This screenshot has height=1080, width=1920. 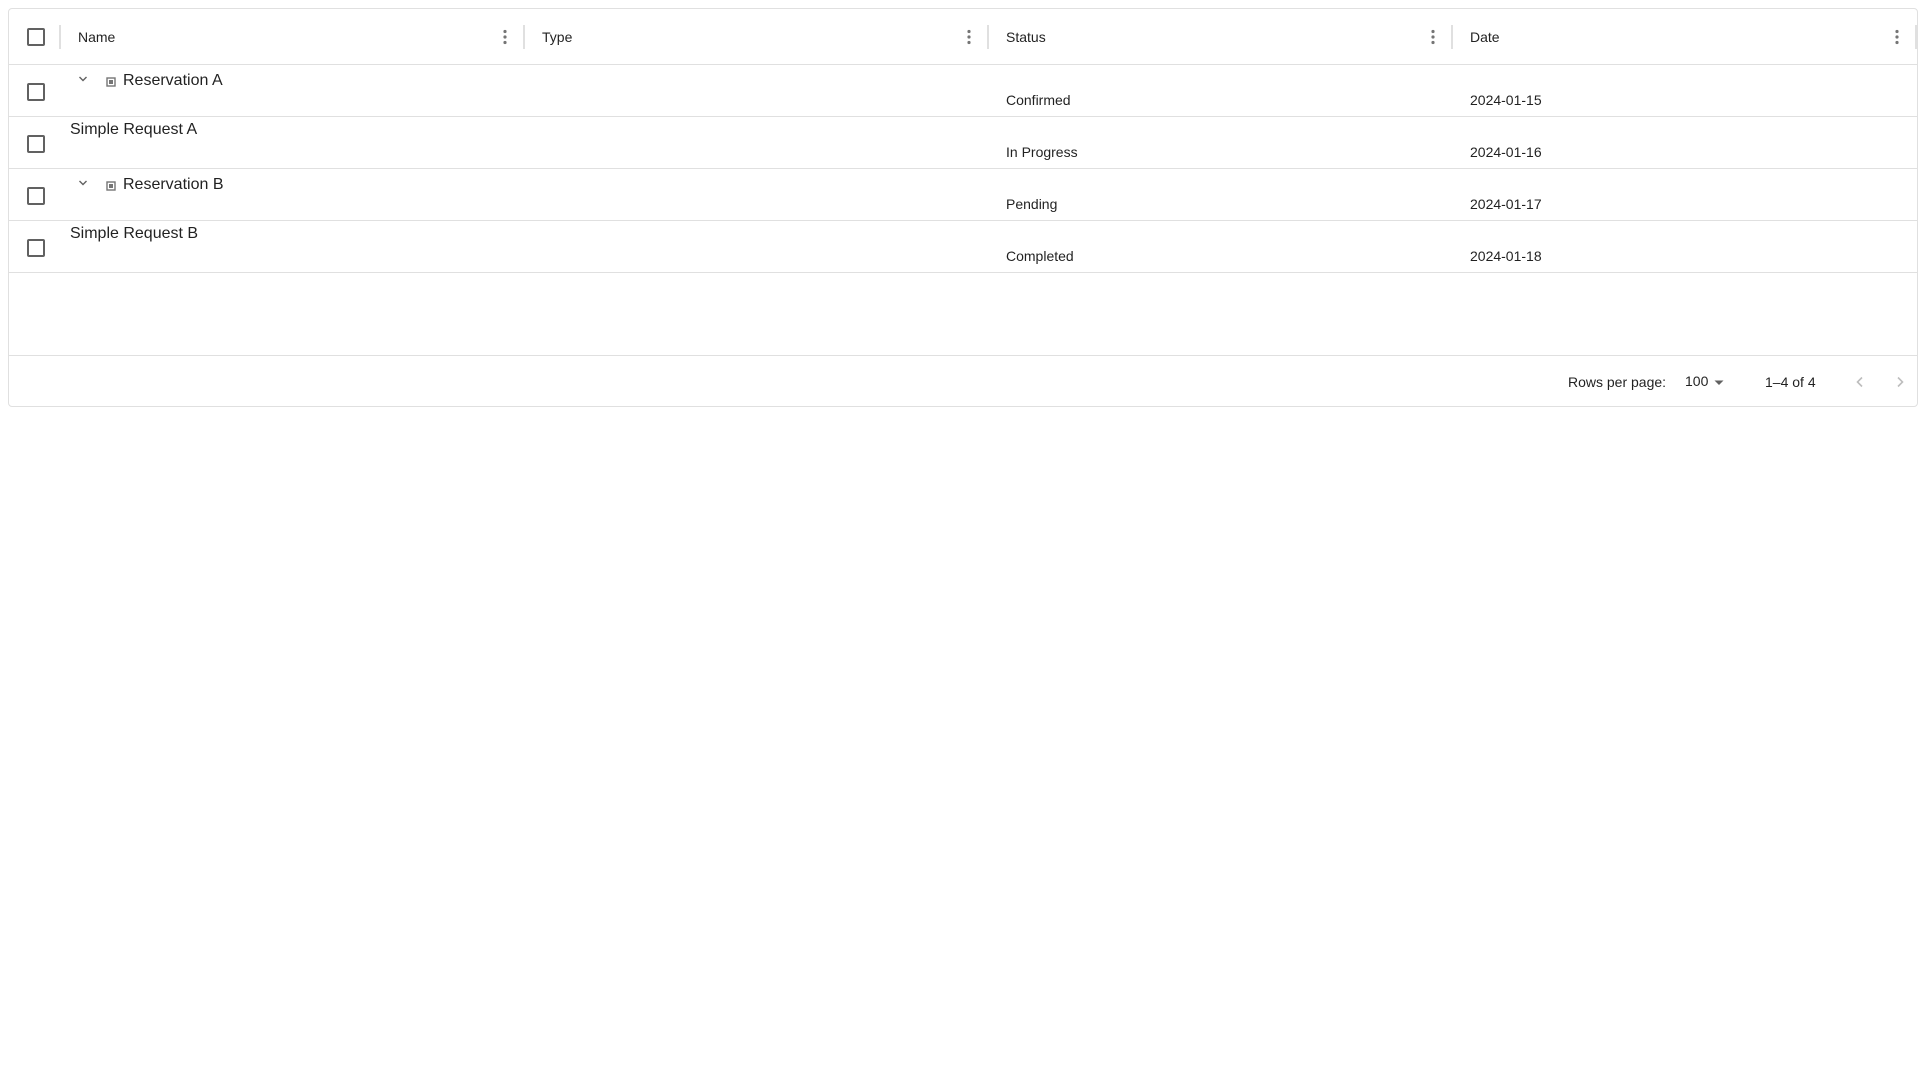 I want to click on row-date: 2024-01-18, so click(x=1506, y=256).